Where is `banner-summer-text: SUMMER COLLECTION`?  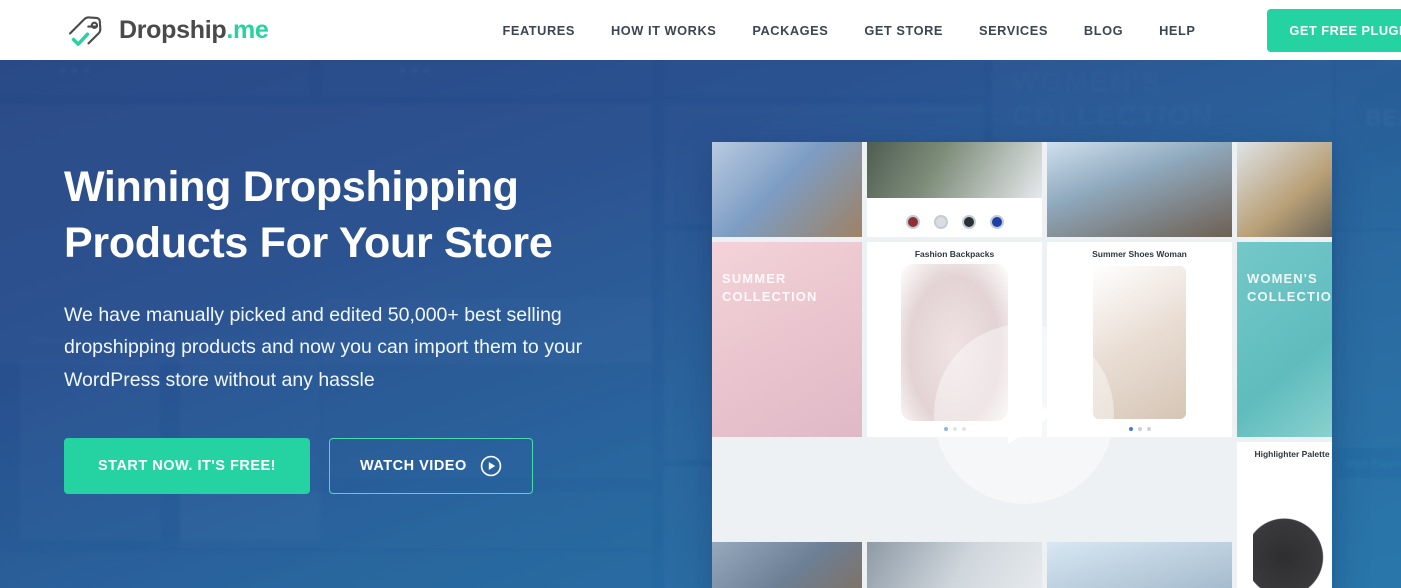
banner-summer-text: SUMMER COLLECTION is located at coordinates (770, 287).